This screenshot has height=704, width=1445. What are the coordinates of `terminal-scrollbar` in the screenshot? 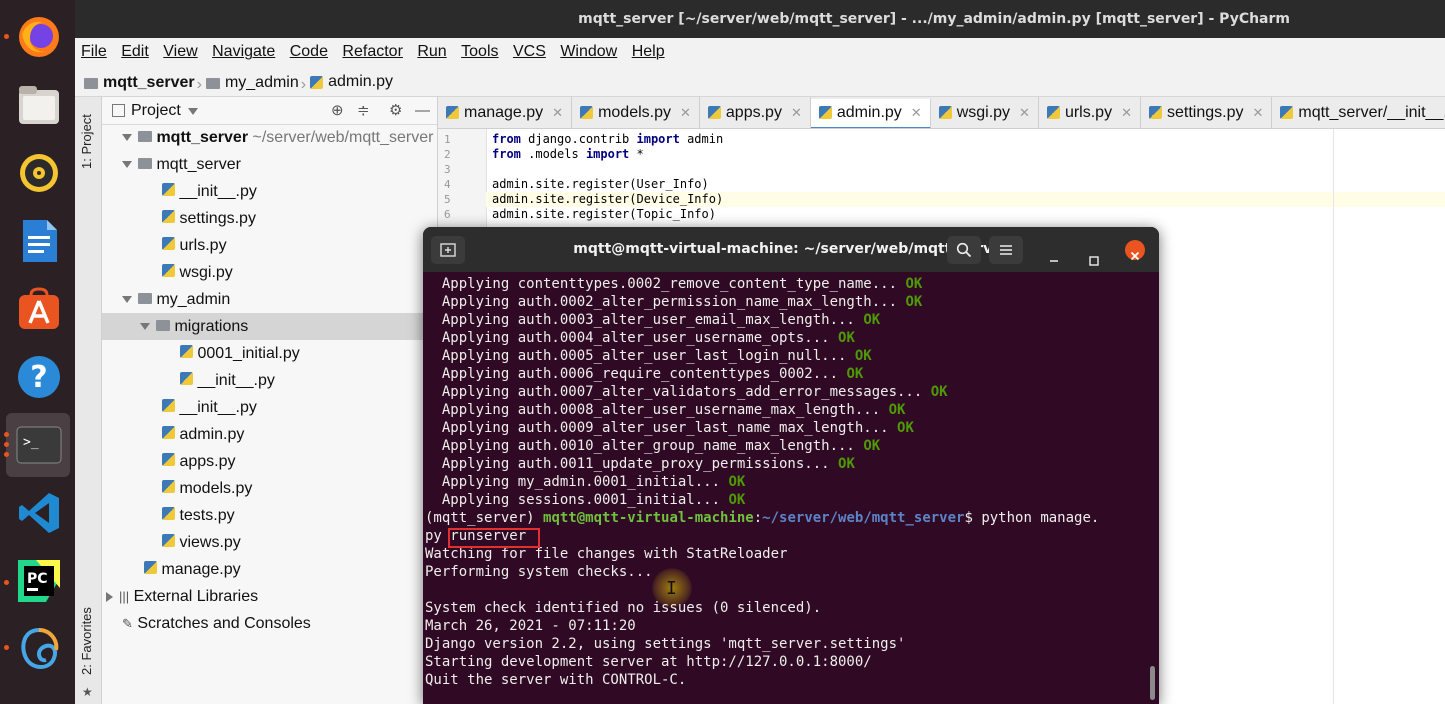 It's located at (1152, 683).